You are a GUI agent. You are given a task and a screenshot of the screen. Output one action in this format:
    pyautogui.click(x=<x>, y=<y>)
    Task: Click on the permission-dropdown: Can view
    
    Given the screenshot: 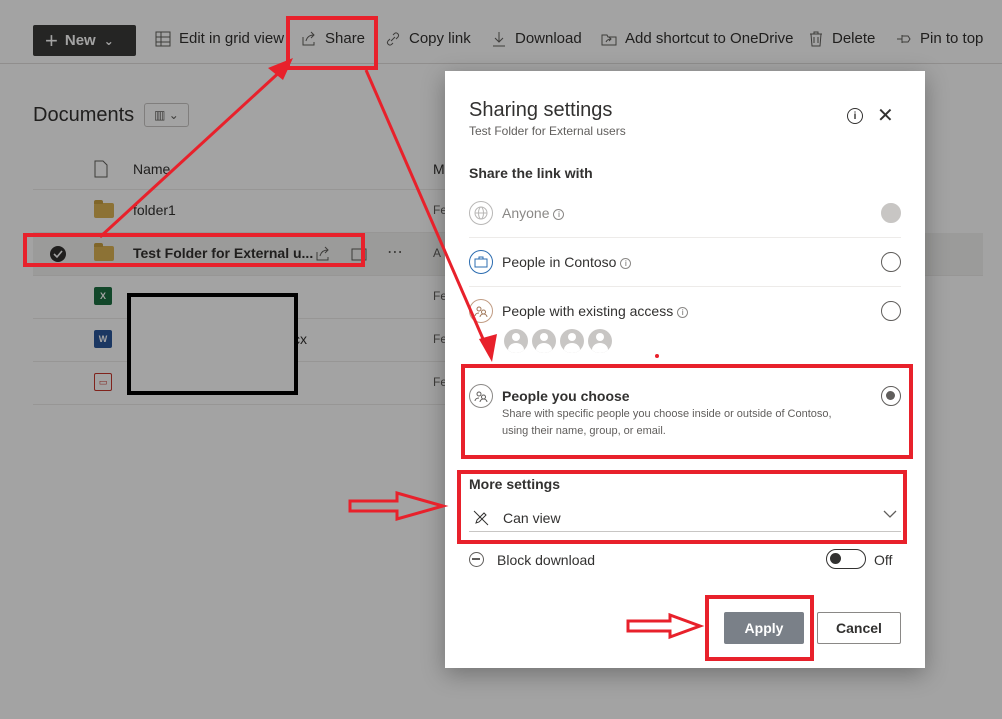 What is the action you would take?
    pyautogui.click(x=685, y=518)
    